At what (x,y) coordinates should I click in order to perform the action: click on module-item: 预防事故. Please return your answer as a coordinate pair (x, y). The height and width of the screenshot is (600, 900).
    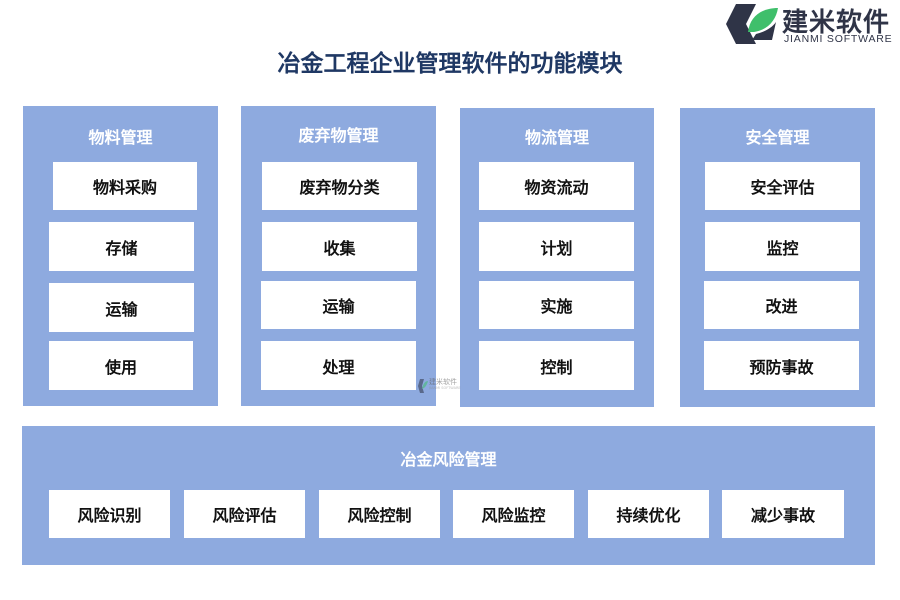
    Looking at the image, I should click on (781, 365).